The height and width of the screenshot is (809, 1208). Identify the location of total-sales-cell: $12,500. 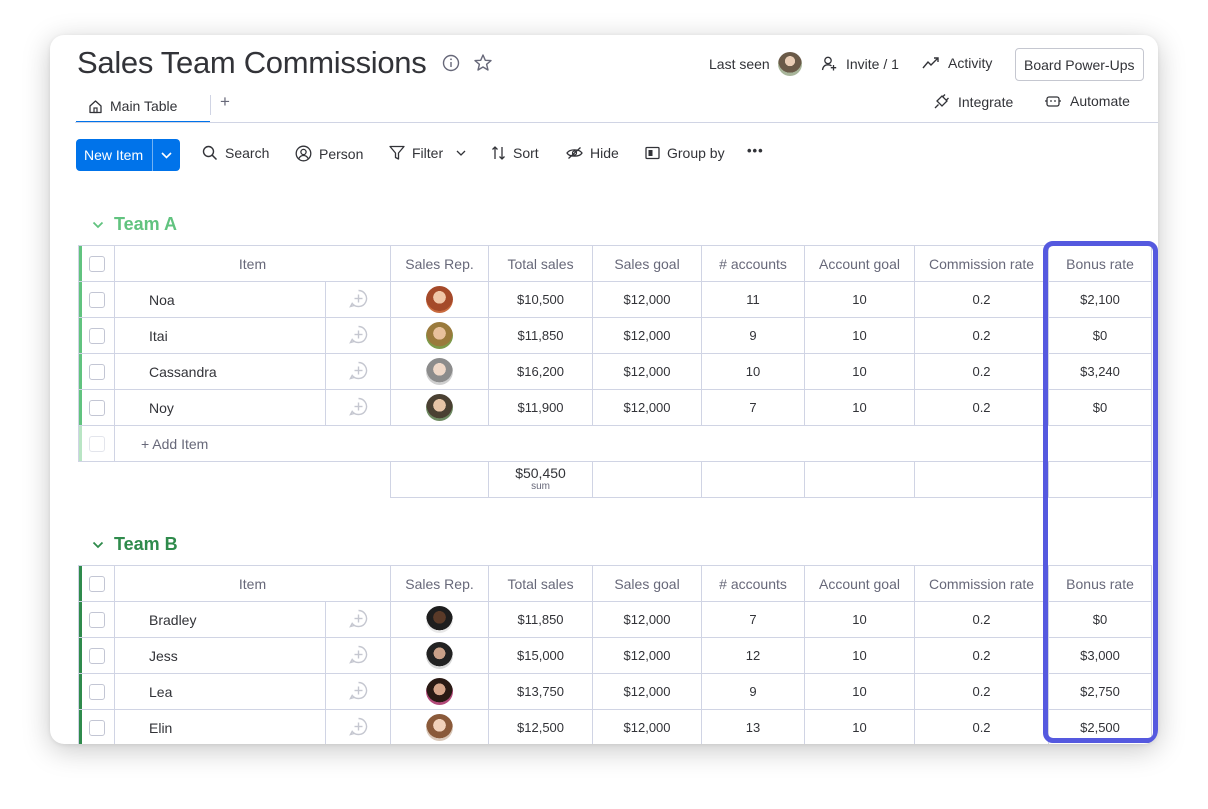
(541, 726).